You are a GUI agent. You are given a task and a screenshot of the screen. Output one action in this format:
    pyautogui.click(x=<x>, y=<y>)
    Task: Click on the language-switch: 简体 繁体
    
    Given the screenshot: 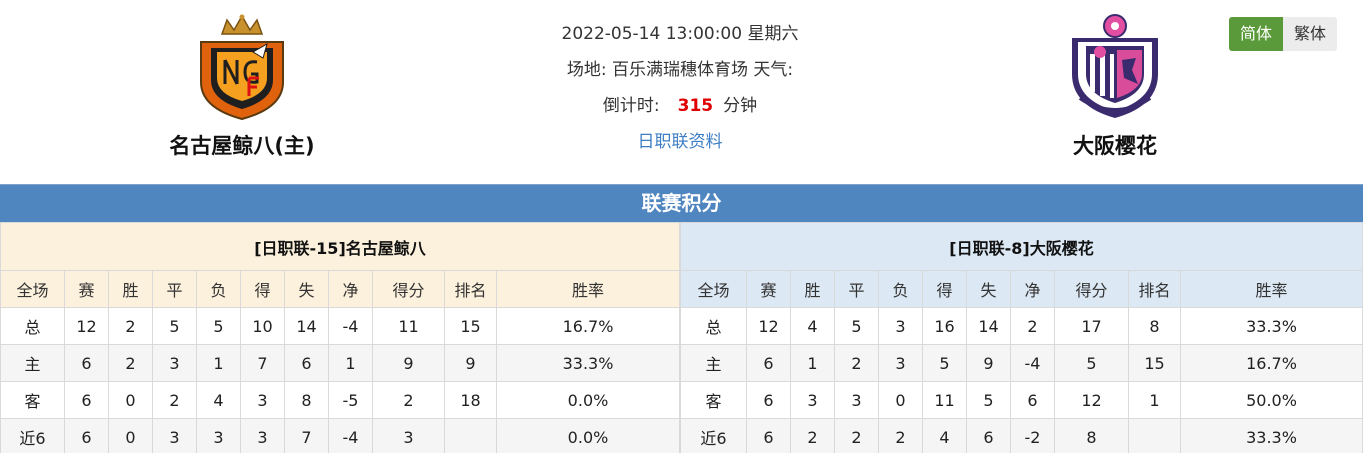 What is the action you would take?
    pyautogui.click(x=1283, y=34)
    